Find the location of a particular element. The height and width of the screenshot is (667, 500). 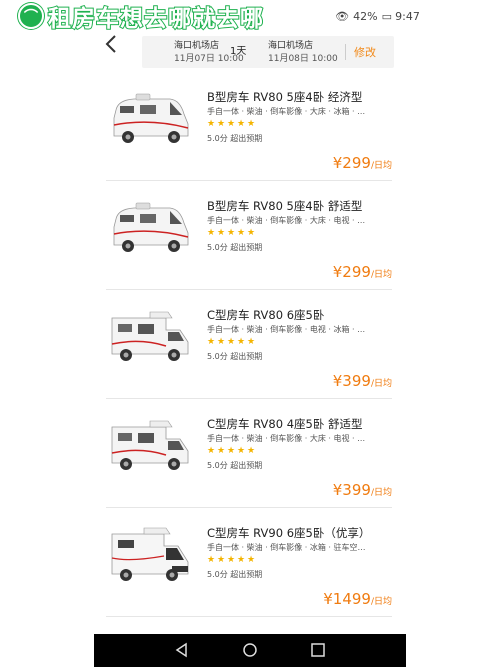

rental-days: 1天 is located at coordinates (238, 51).